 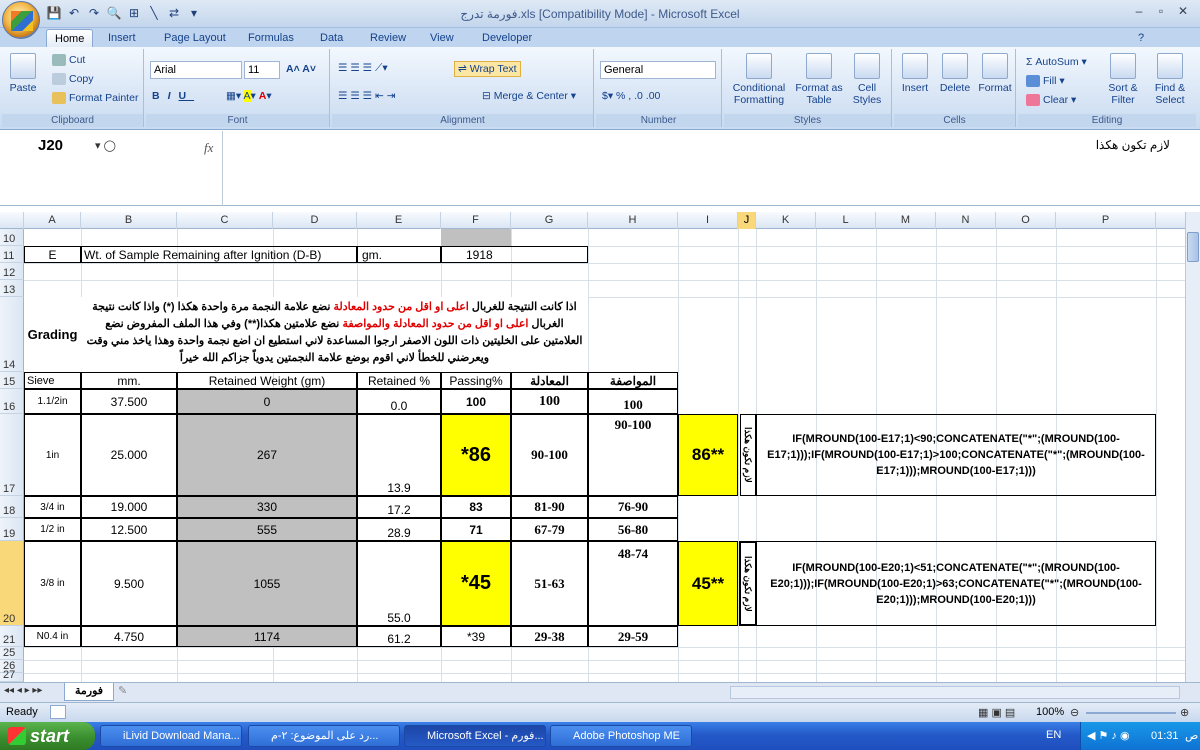 I want to click on cell-mm: 25.000, so click(x=129, y=455).